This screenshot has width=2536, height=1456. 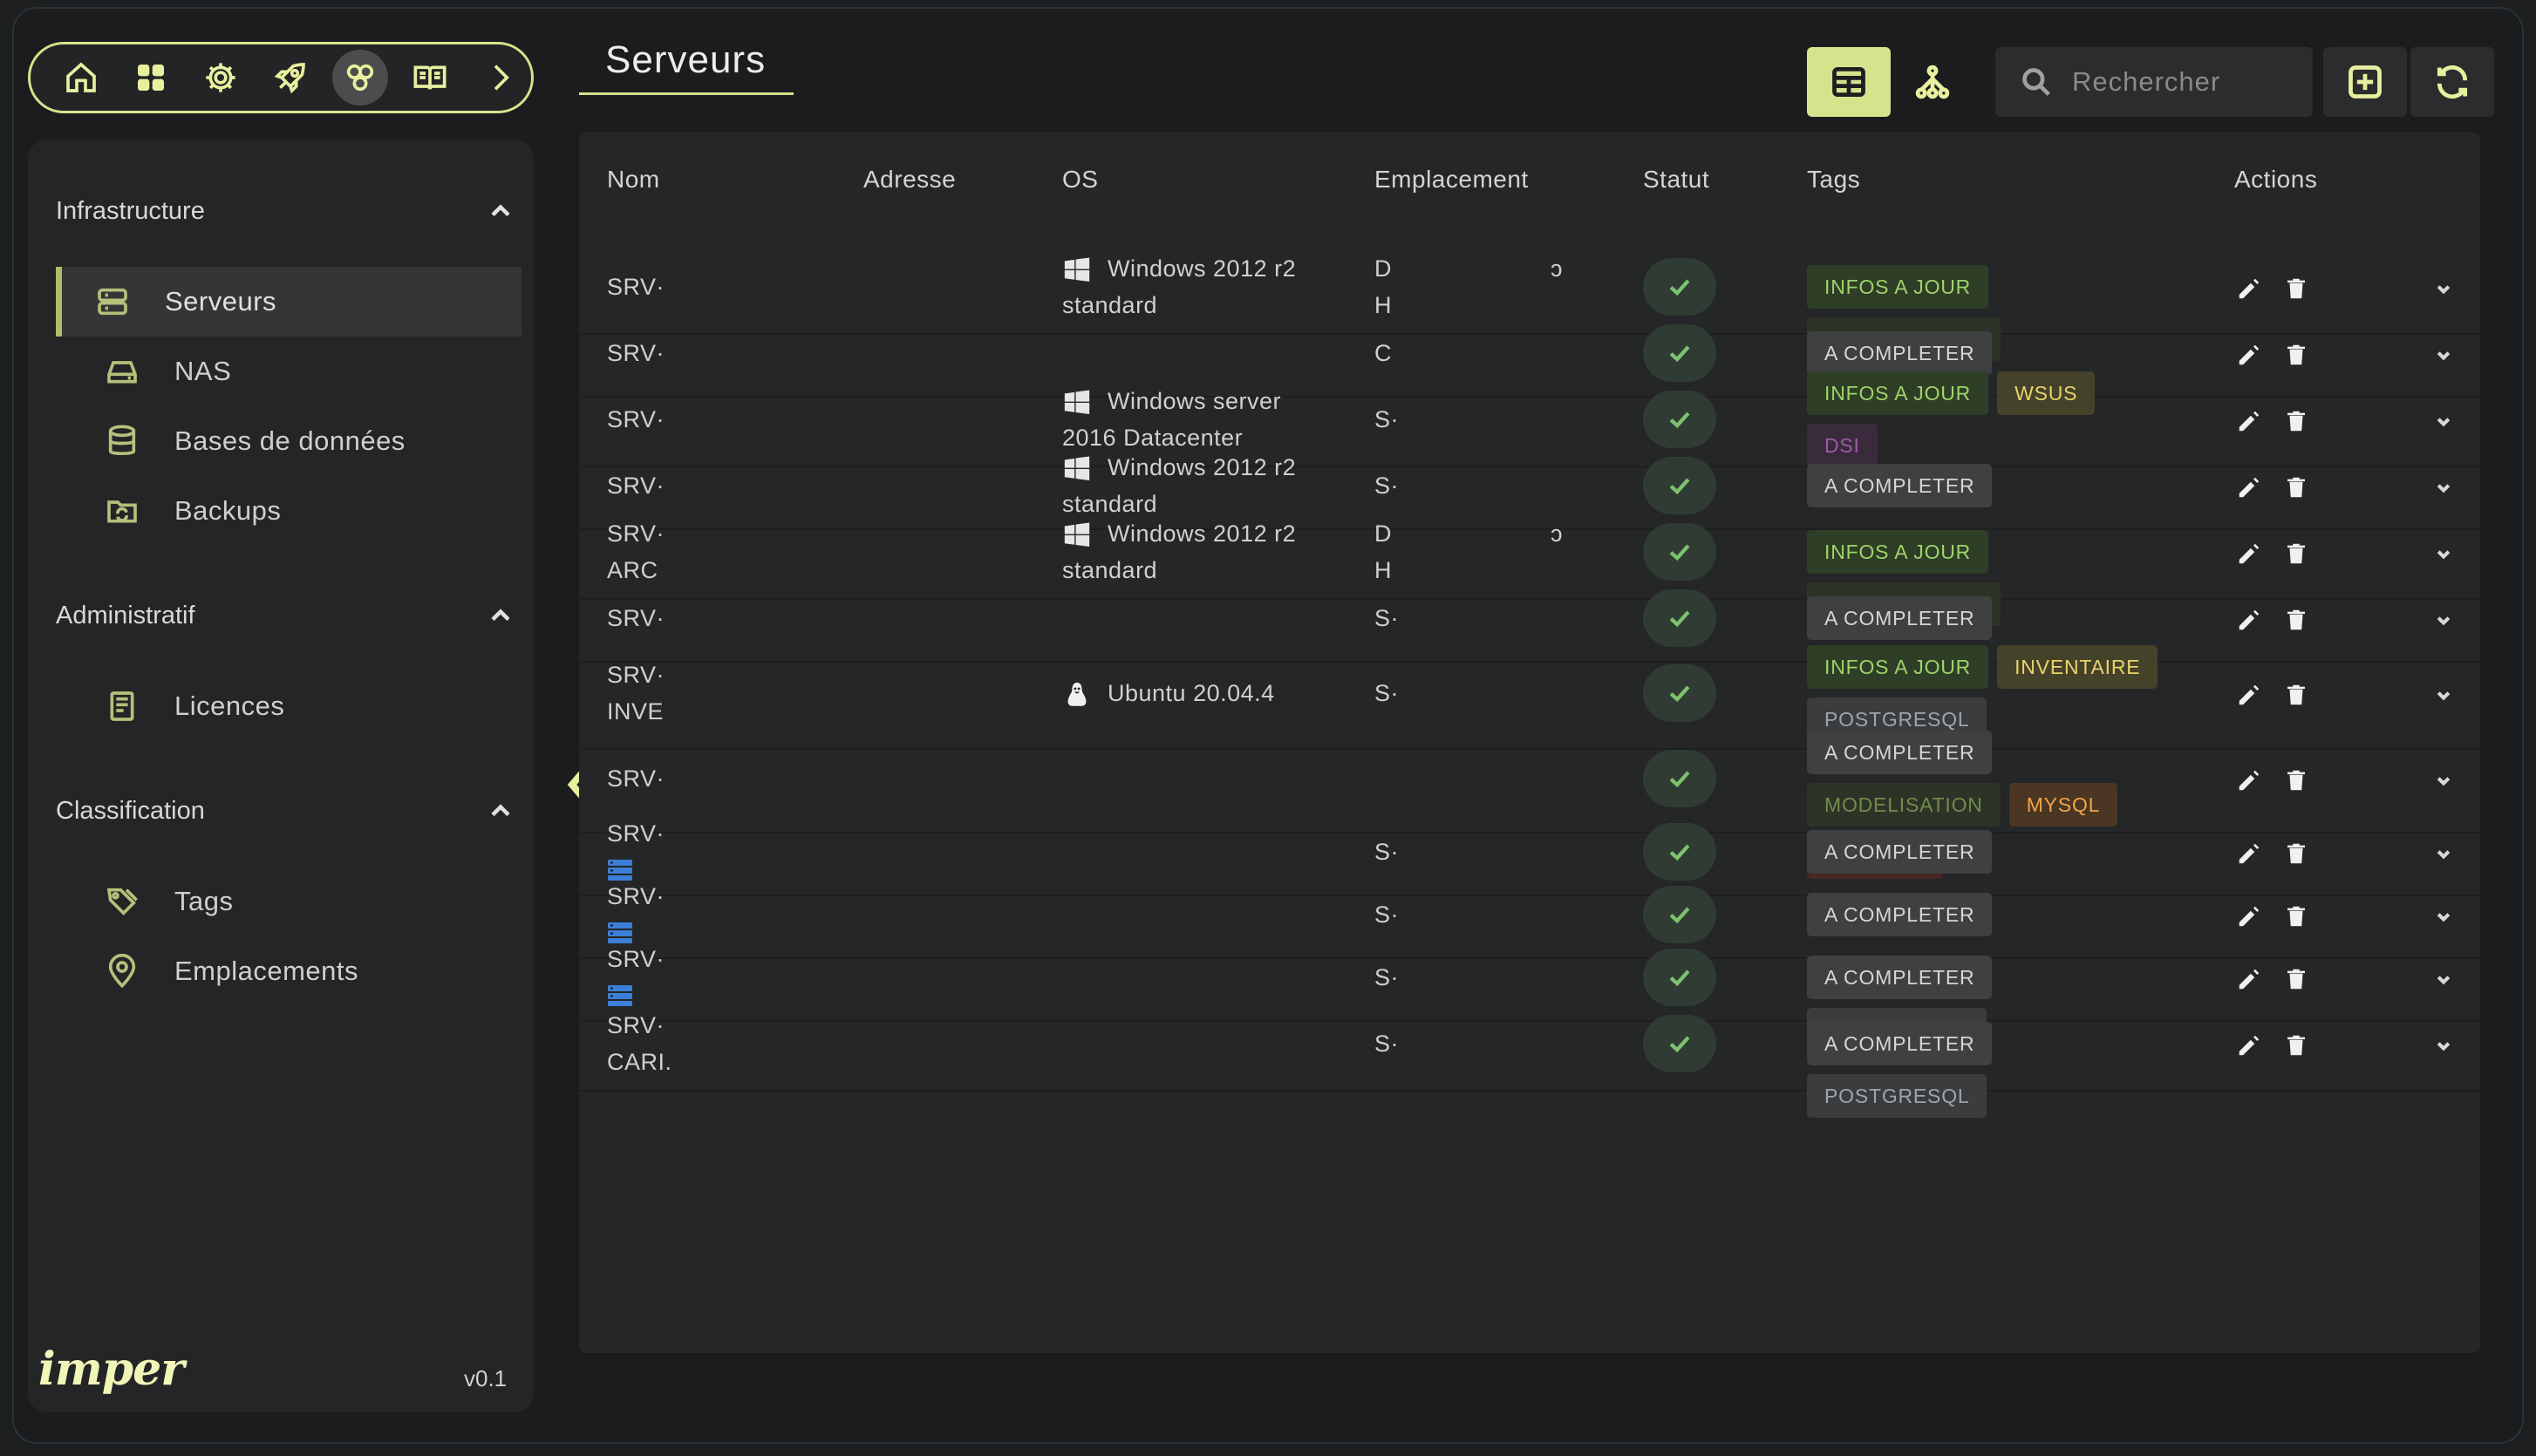 I want to click on chevron-right-icon, so click(x=500, y=77).